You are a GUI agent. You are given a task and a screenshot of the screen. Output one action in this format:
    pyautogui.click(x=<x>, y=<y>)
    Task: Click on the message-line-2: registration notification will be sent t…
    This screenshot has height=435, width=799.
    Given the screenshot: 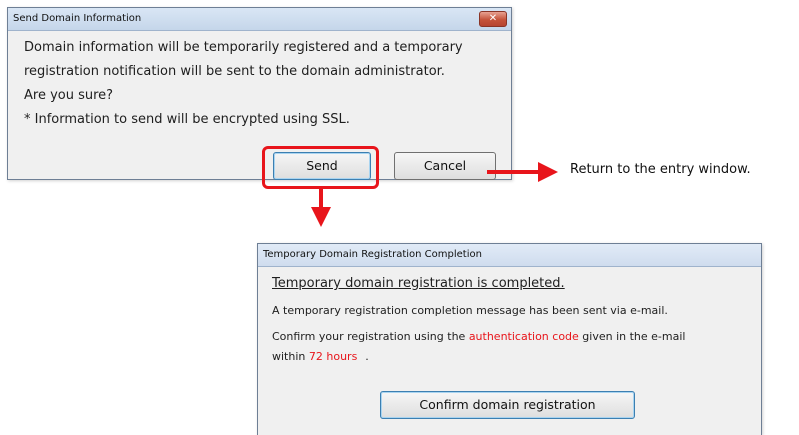 What is the action you would take?
    pyautogui.click(x=234, y=71)
    